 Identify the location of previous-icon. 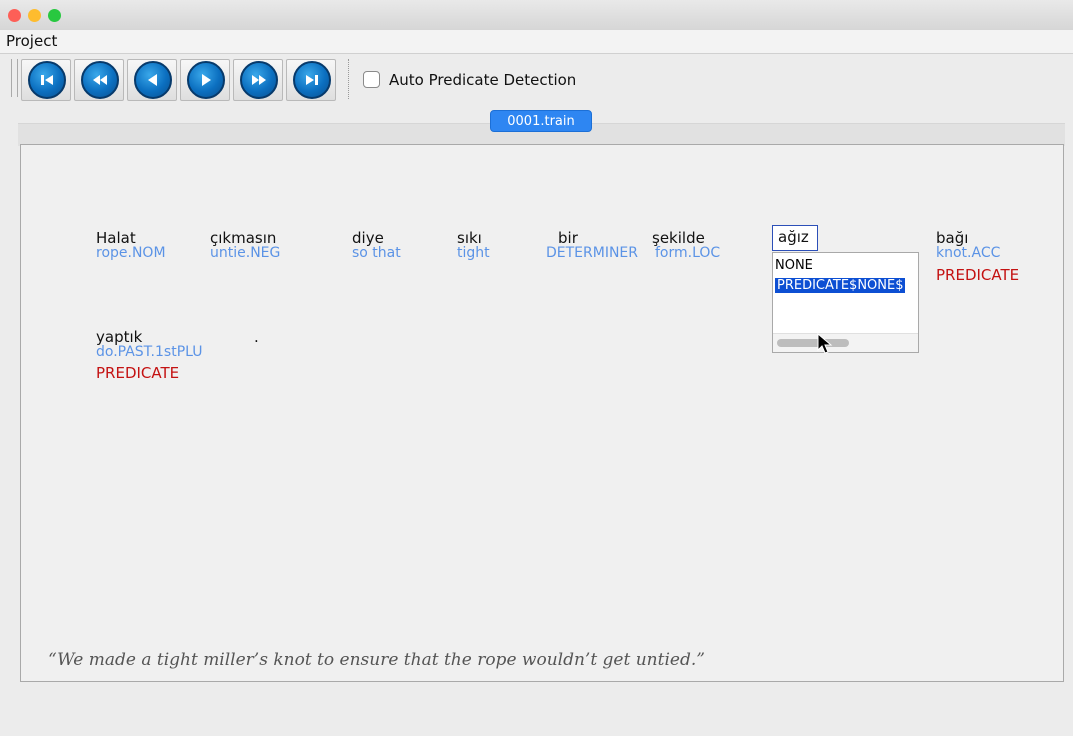
(152, 80).